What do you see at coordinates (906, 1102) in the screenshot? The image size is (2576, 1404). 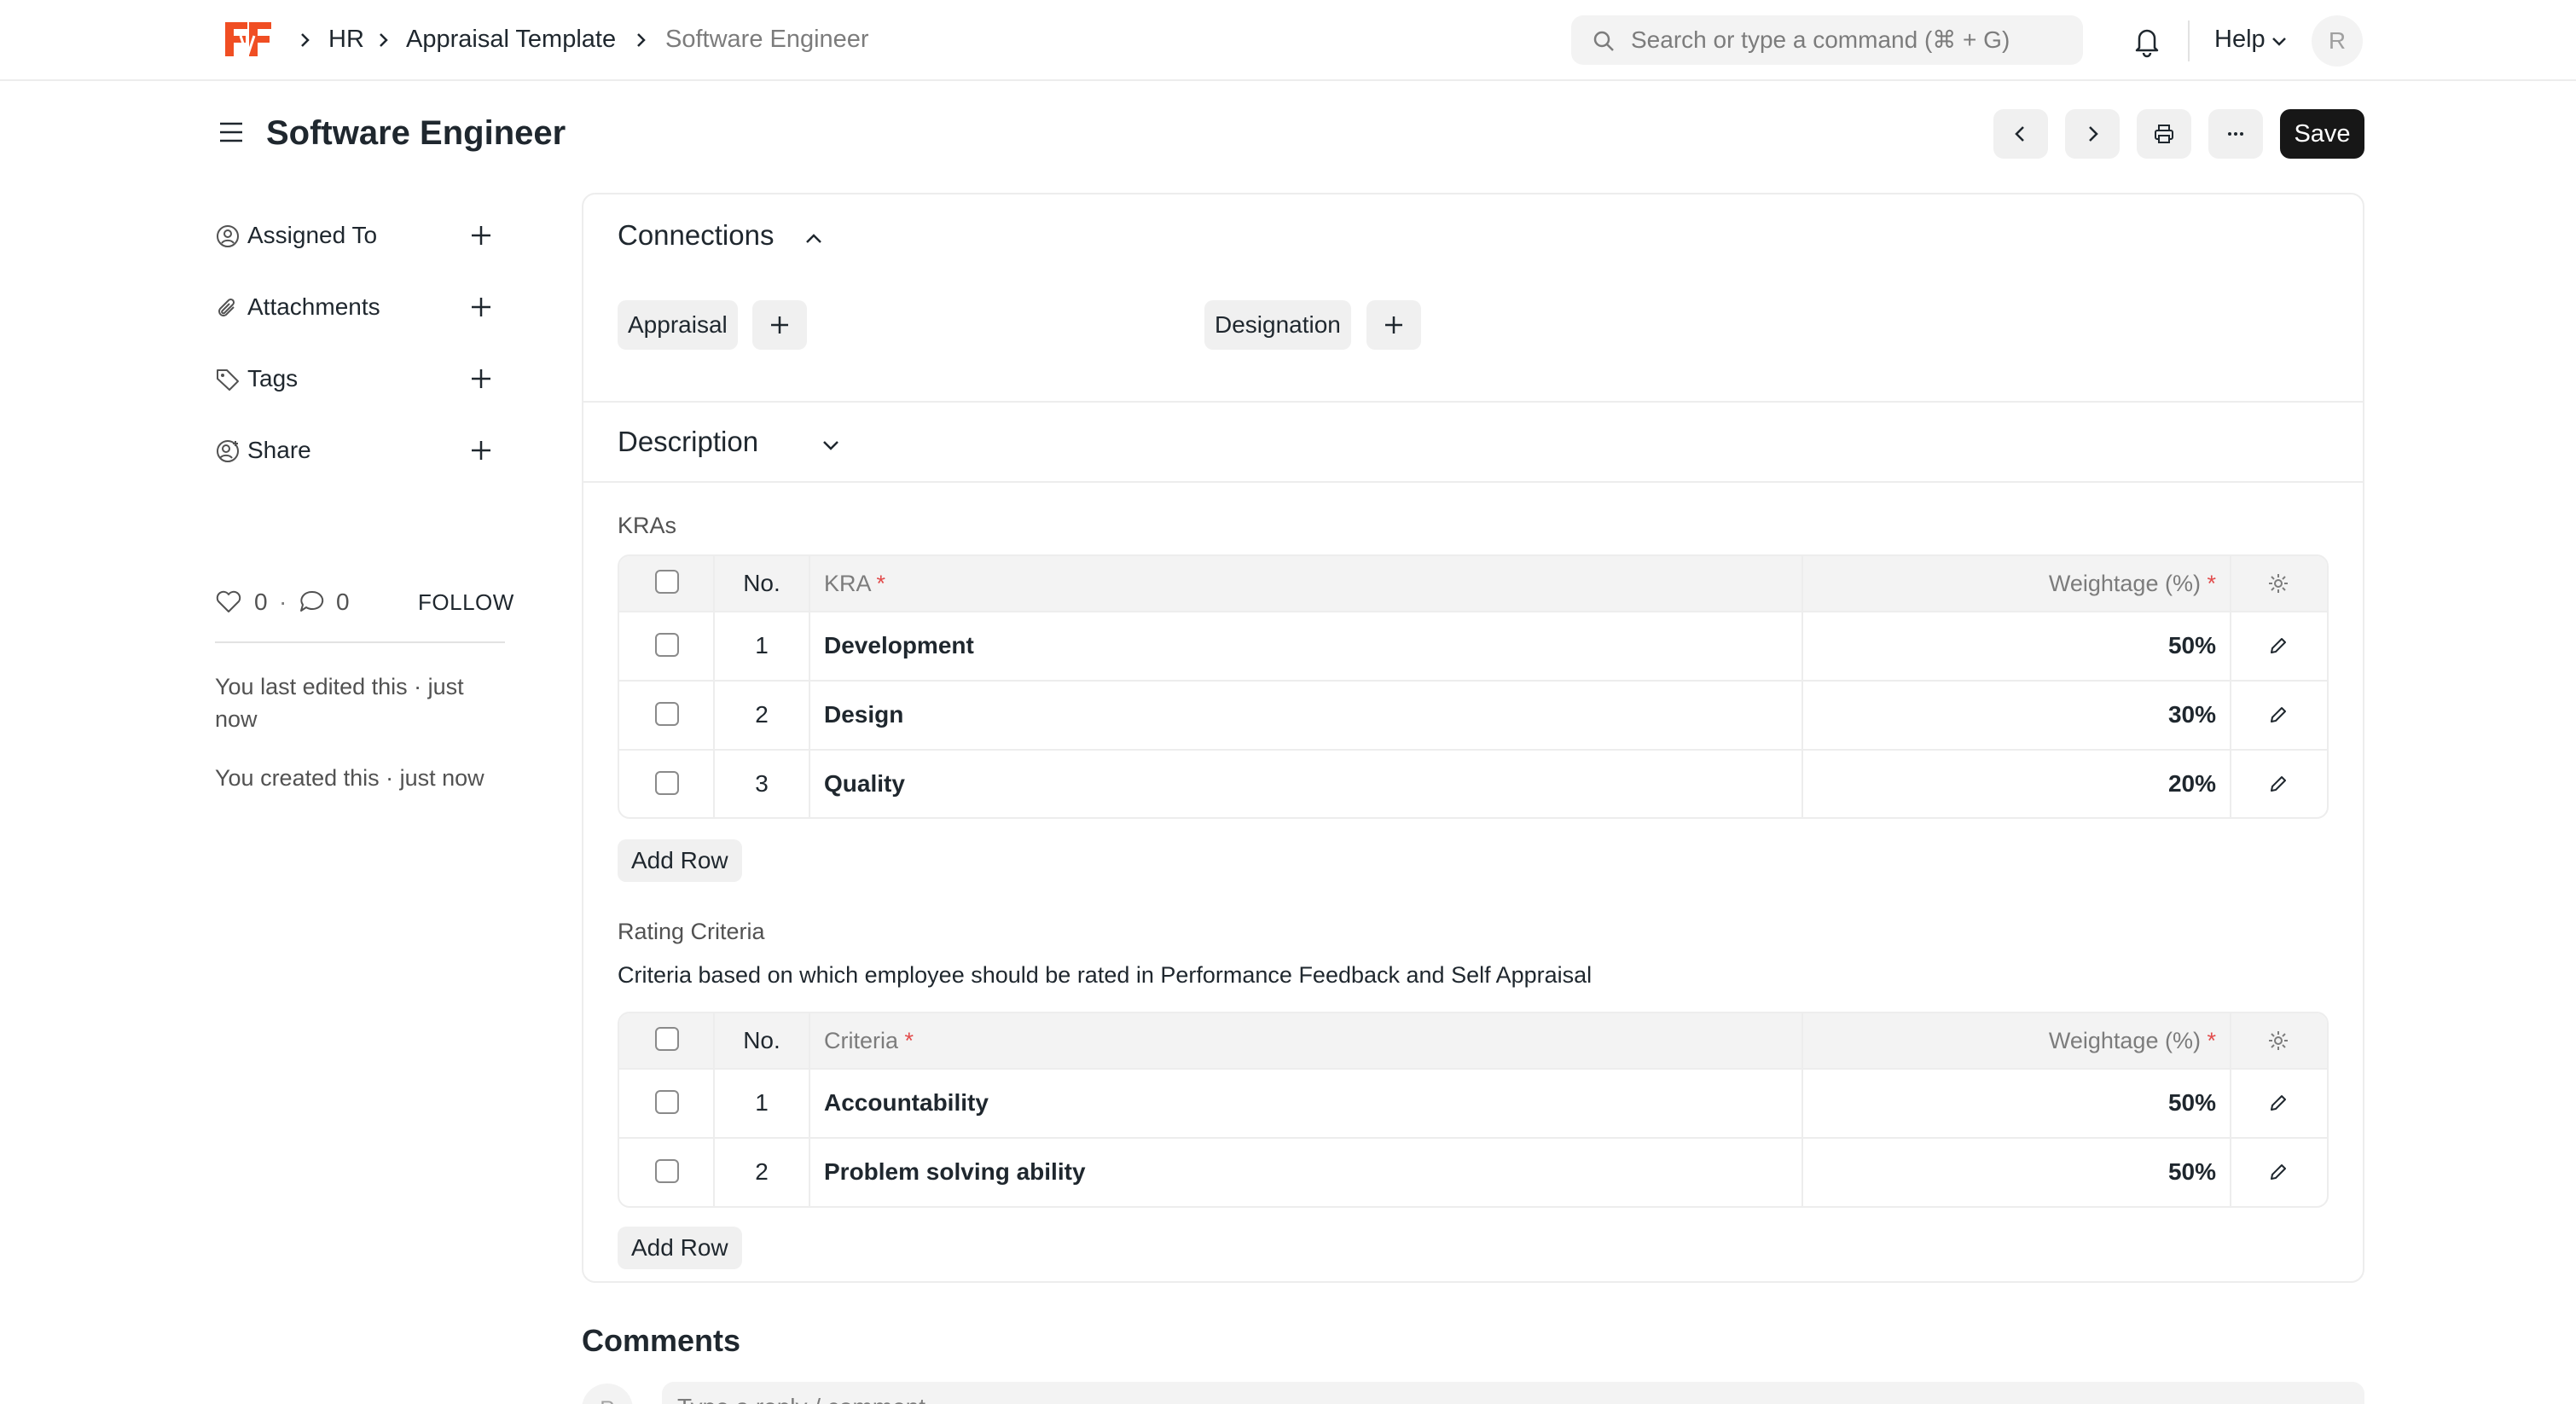 I see `criteria-name: Accountability` at bounding box center [906, 1102].